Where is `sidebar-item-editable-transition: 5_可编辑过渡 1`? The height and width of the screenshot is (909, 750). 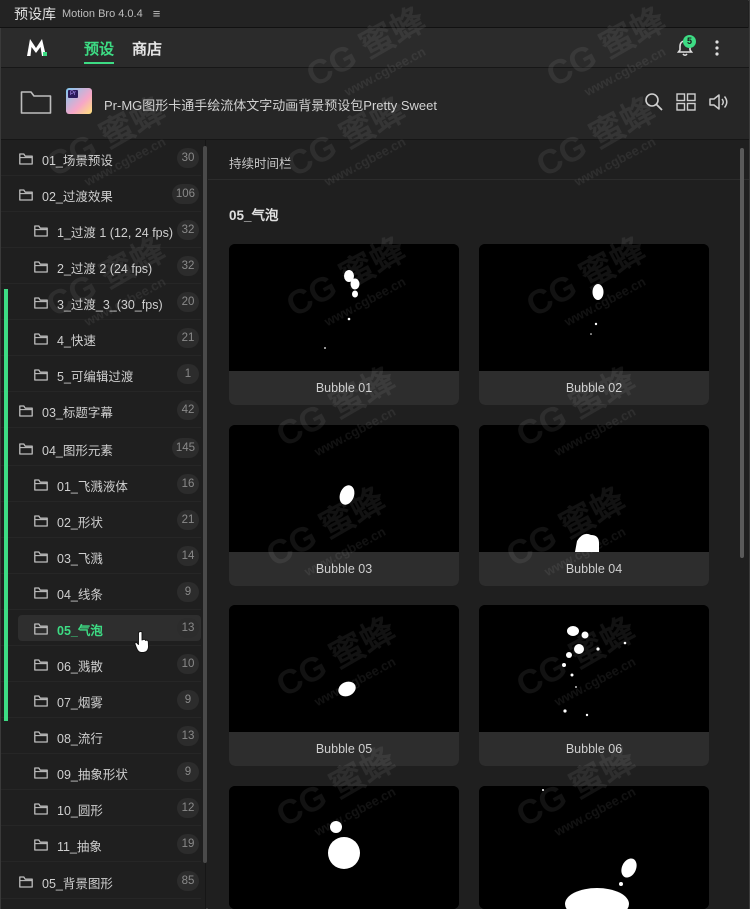 sidebar-item-editable-transition: 5_可编辑过渡 1 is located at coordinates (101, 374).